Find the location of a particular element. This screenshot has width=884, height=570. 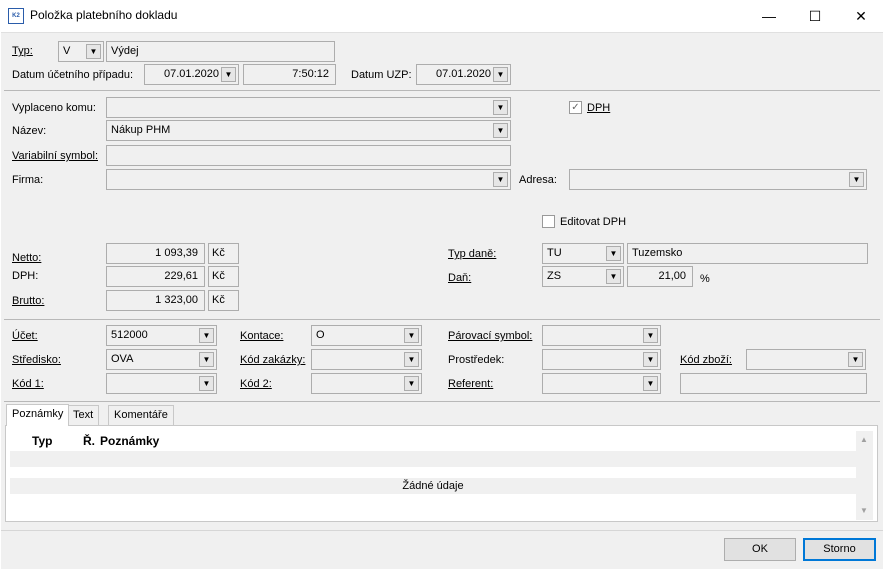

dan-select: ZS ▼ is located at coordinates (583, 276).